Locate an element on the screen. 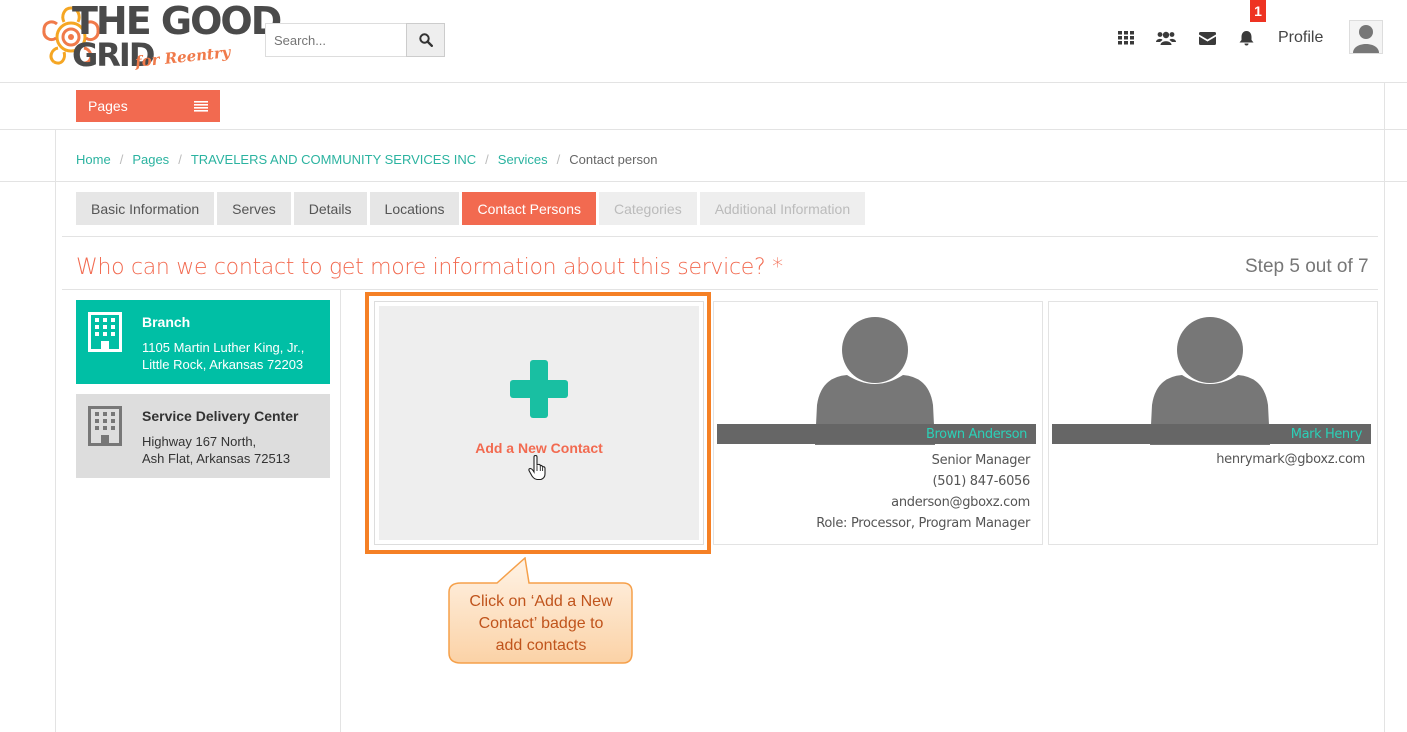  contact-title: Senior Manager is located at coordinates (981, 460).